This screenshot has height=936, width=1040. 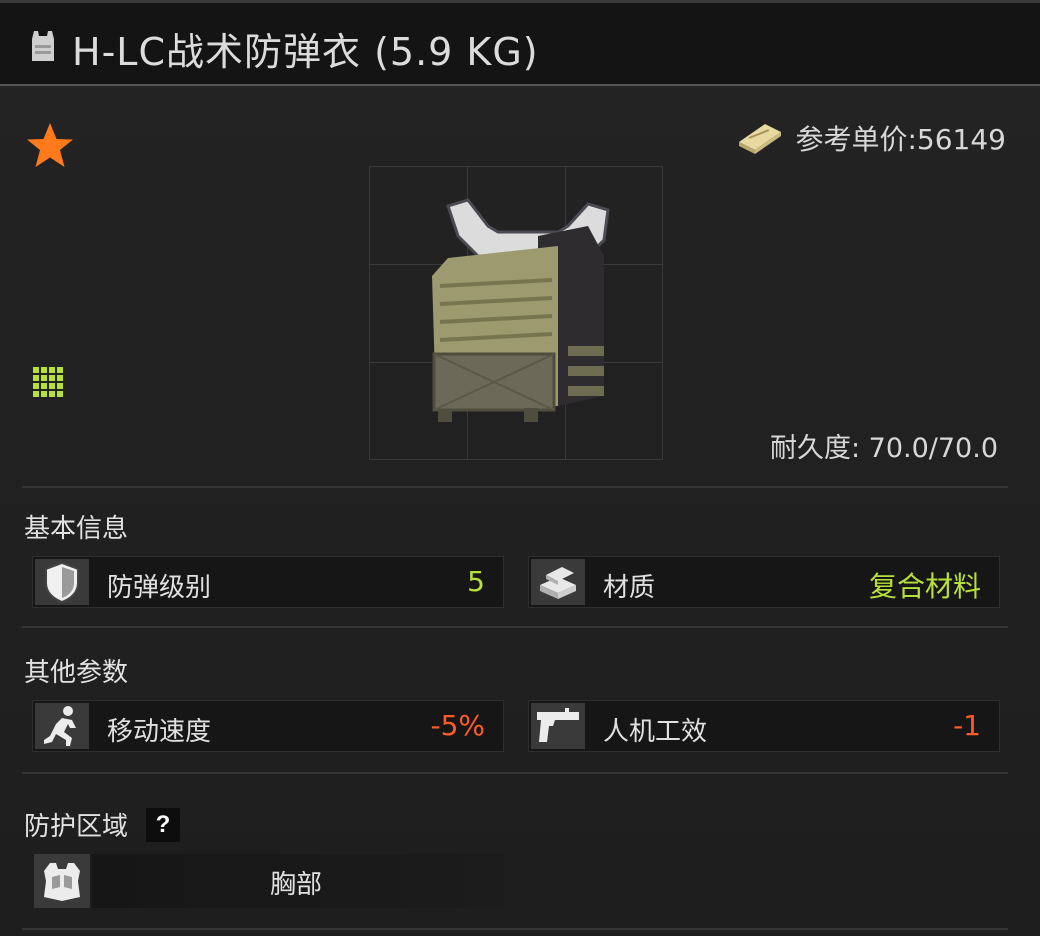 I want to click on stat-move-speed: 移动速度 -5%, so click(x=268, y=726).